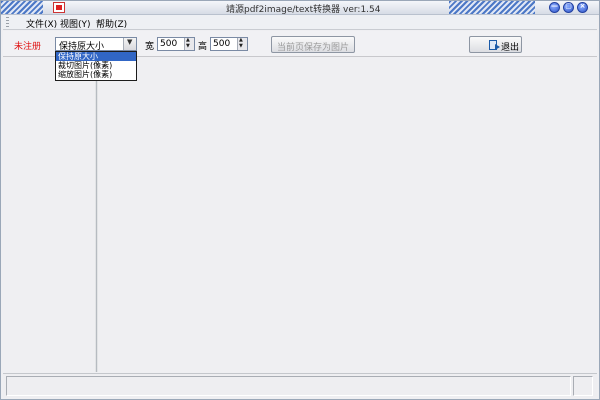 The height and width of the screenshot is (400, 600). I want to click on close-button: ×, so click(582, 7).